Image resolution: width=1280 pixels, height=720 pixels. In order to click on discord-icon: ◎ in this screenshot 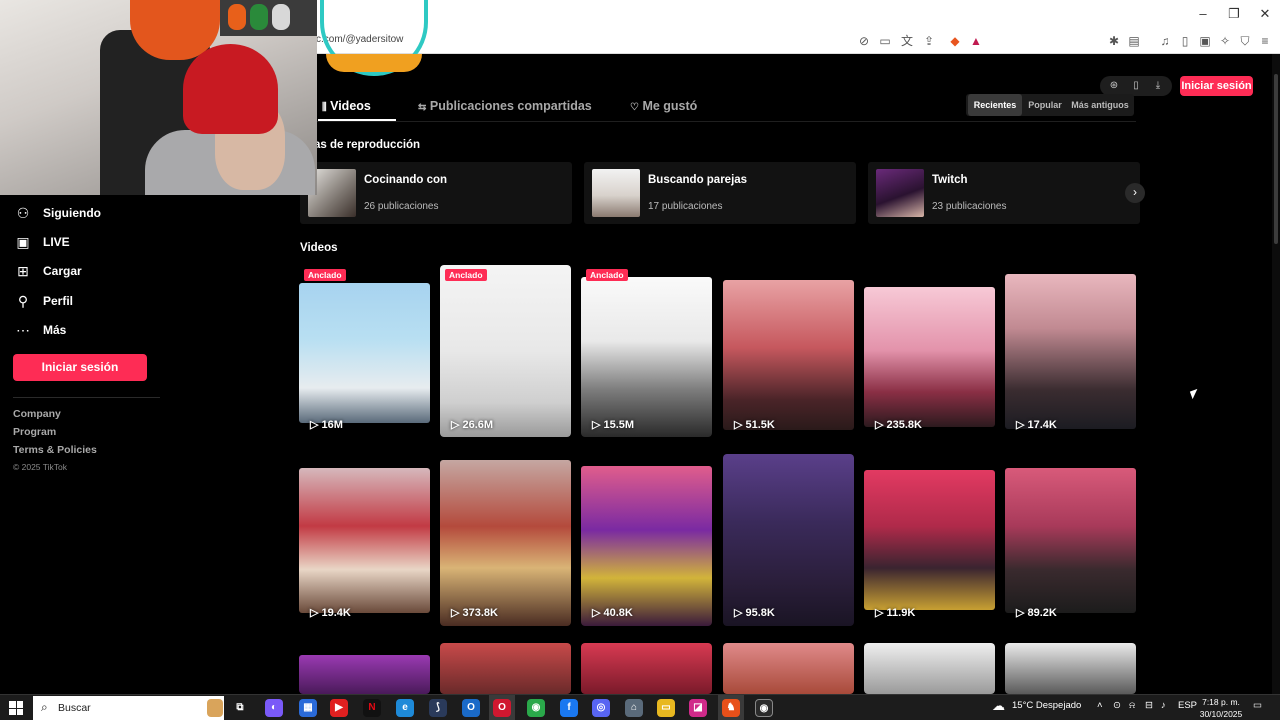, I will do `click(601, 708)`.